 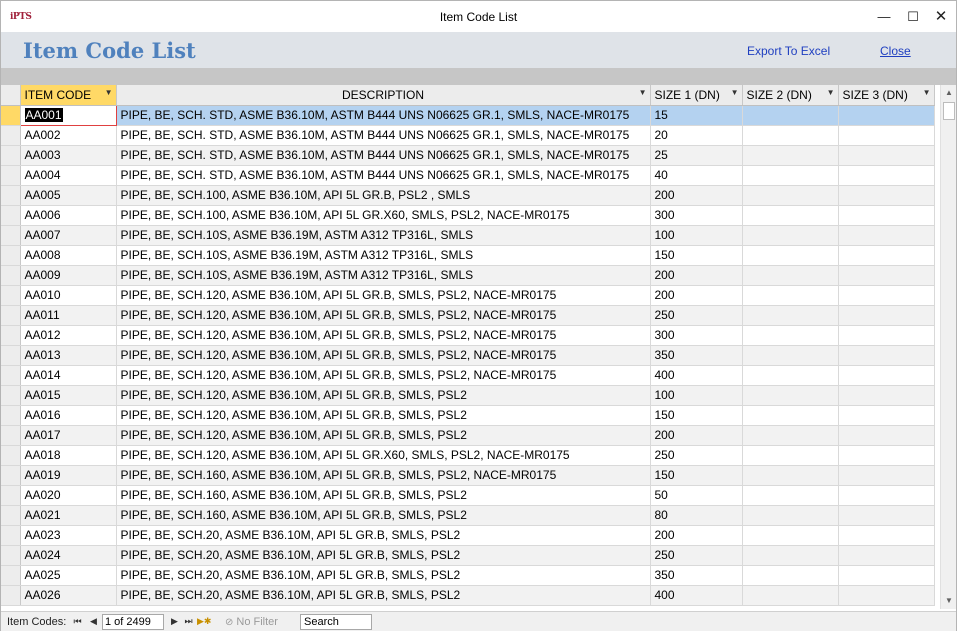 I want to click on size1-cell: 100, so click(x=696, y=235).